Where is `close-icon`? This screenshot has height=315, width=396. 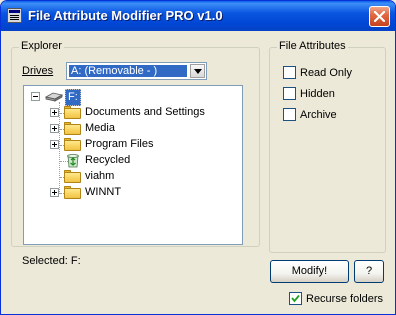
close-icon is located at coordinates (379, 16).